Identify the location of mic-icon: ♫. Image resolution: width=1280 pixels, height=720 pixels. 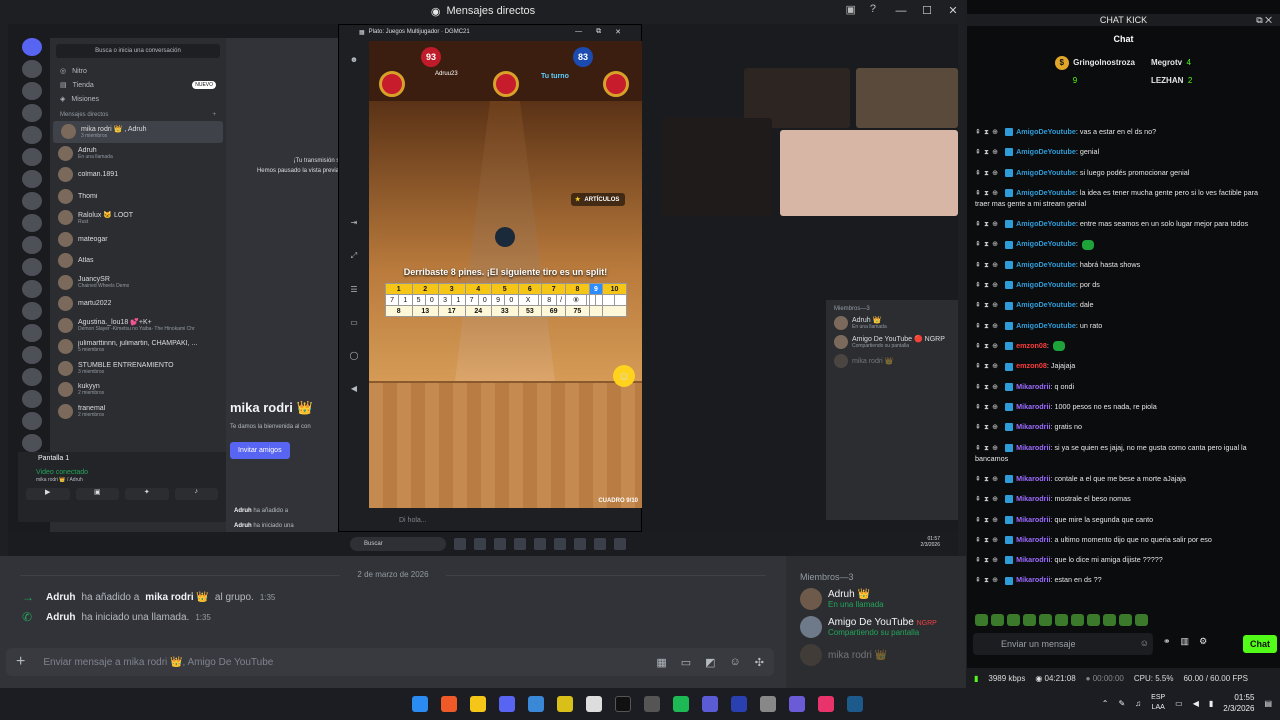
(1138, 703).